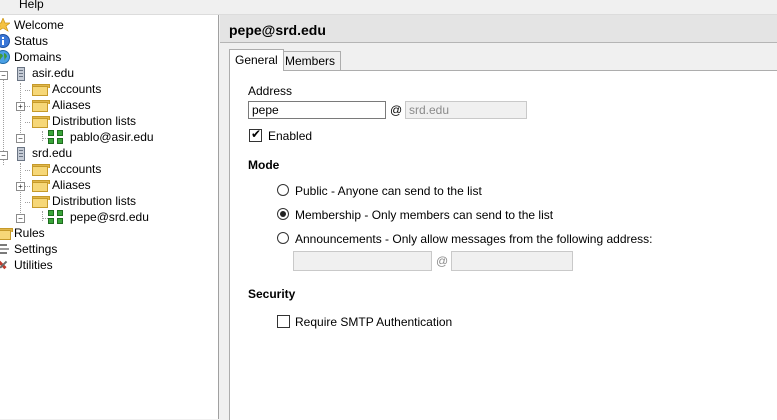 The width and height of the screenshot is (777, 420). Describe the element at coordinates (466, 110) in the screenshot. I see `domain-field` at that location.